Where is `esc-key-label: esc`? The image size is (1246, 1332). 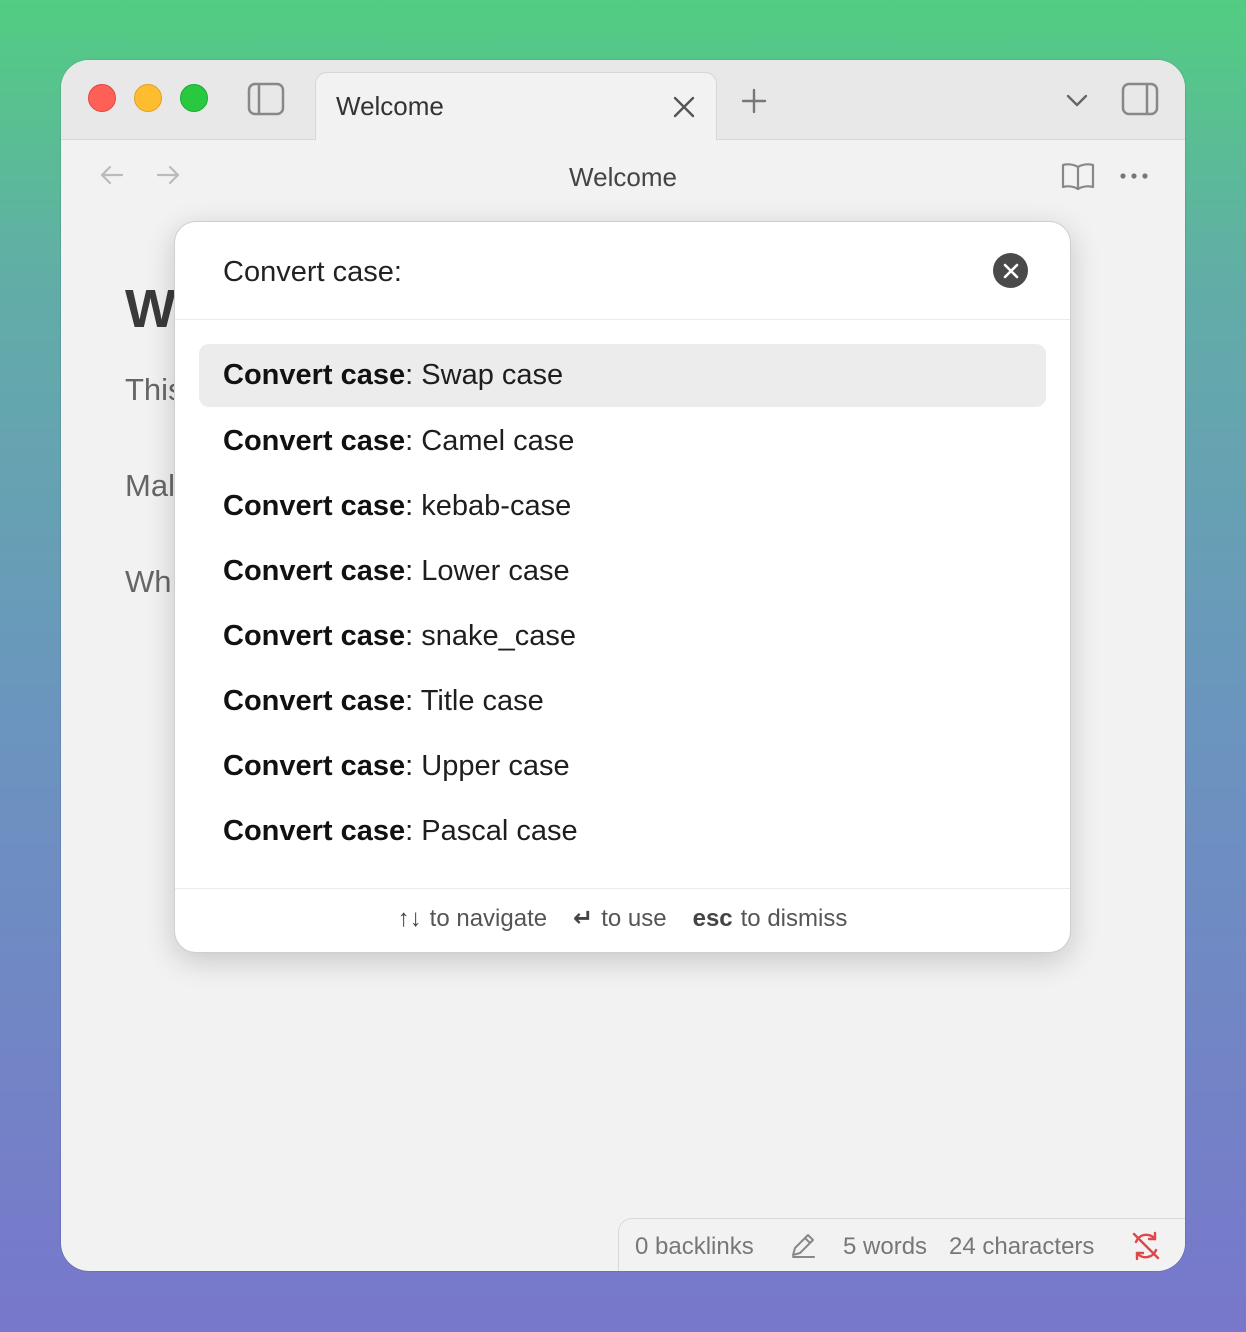 esc-key-label: esc is located at coordinates (712, 918).